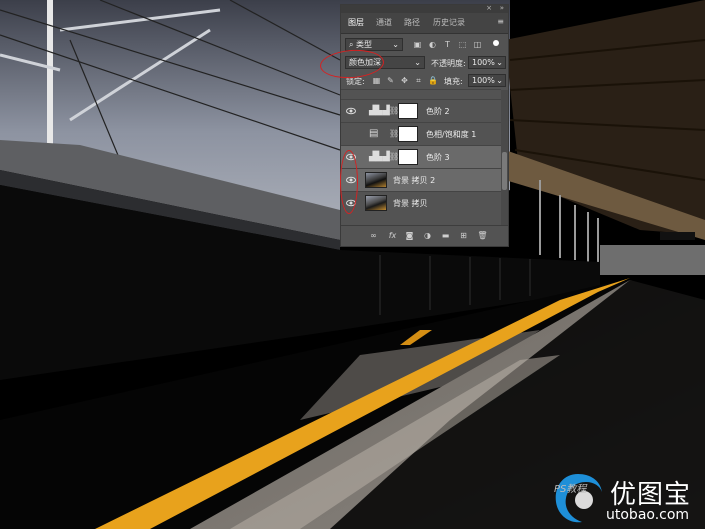 The height and width of the screenshot is (529, 705). I want to click on watermark-ps-text: PS教程, so click(570, 489).